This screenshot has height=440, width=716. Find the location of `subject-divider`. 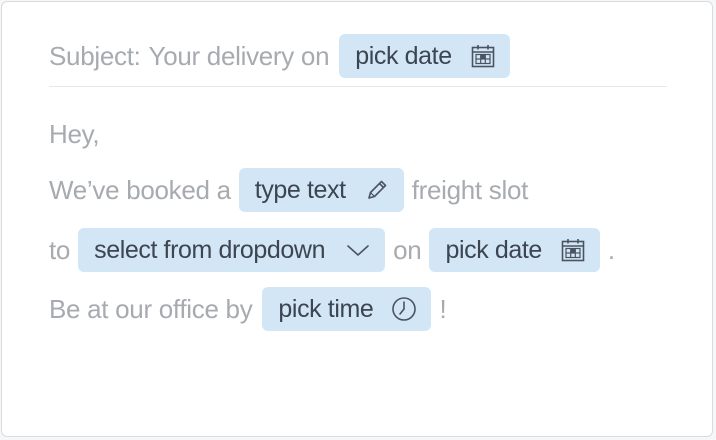

subject-divider is located at coordinates (358, 86).